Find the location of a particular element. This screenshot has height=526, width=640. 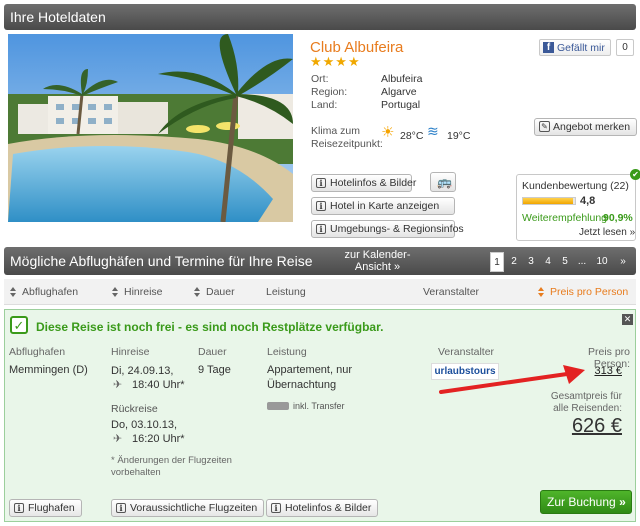

offer-hotel-info-label: Hotelinfos & Bilder is located at coordinates (328, 508).